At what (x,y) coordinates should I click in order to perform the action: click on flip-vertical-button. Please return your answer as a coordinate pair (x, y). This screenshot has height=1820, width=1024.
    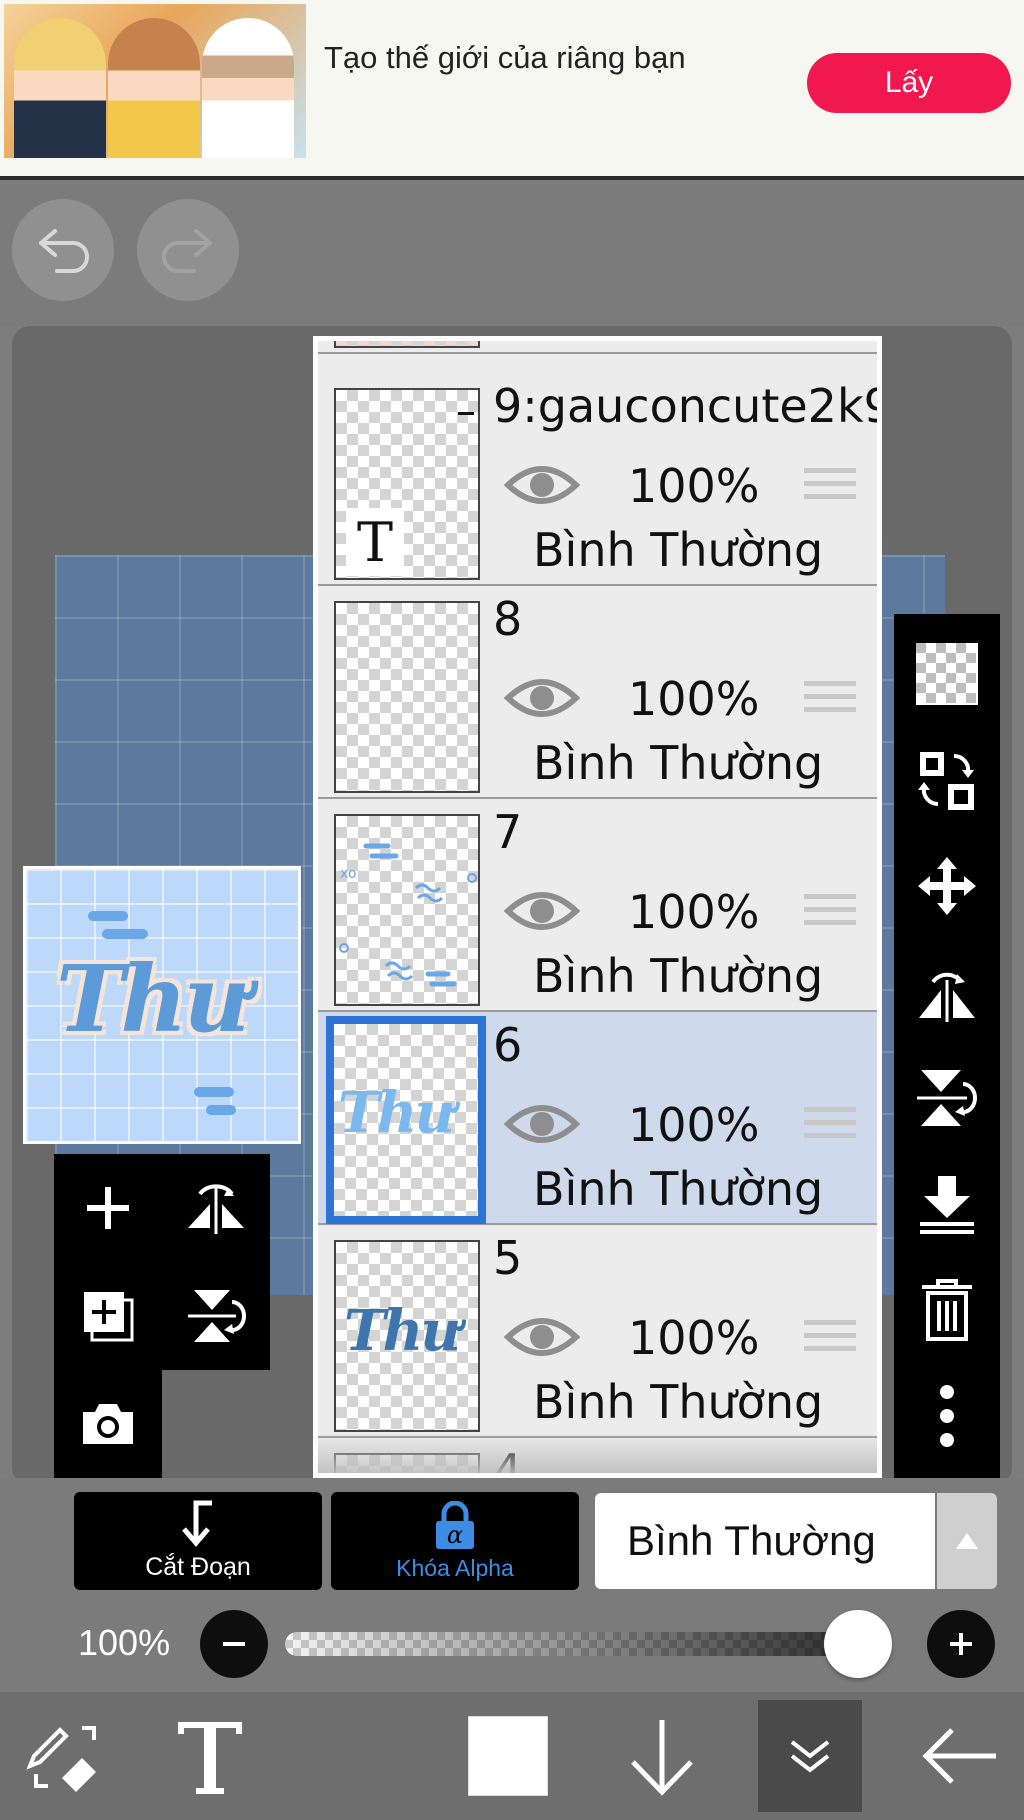
    Looking at the image, I should click on (947, 1098).